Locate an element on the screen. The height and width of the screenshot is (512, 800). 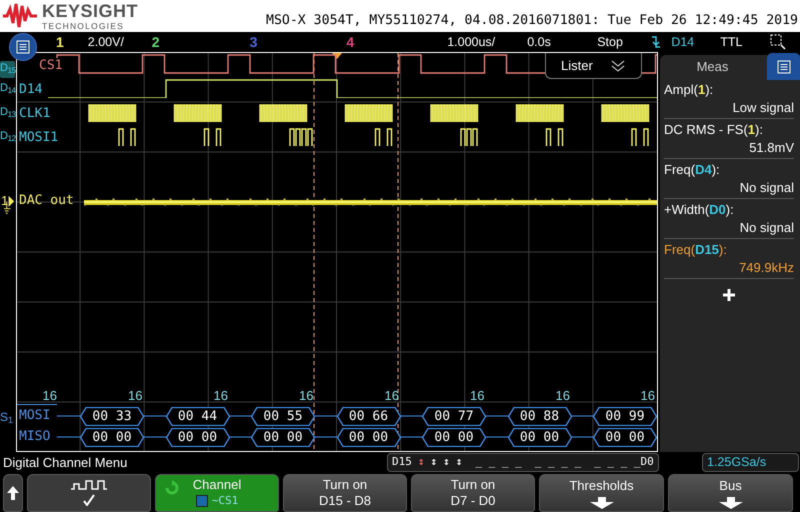
chevron-down-icon is located at coordinates (617, 66).